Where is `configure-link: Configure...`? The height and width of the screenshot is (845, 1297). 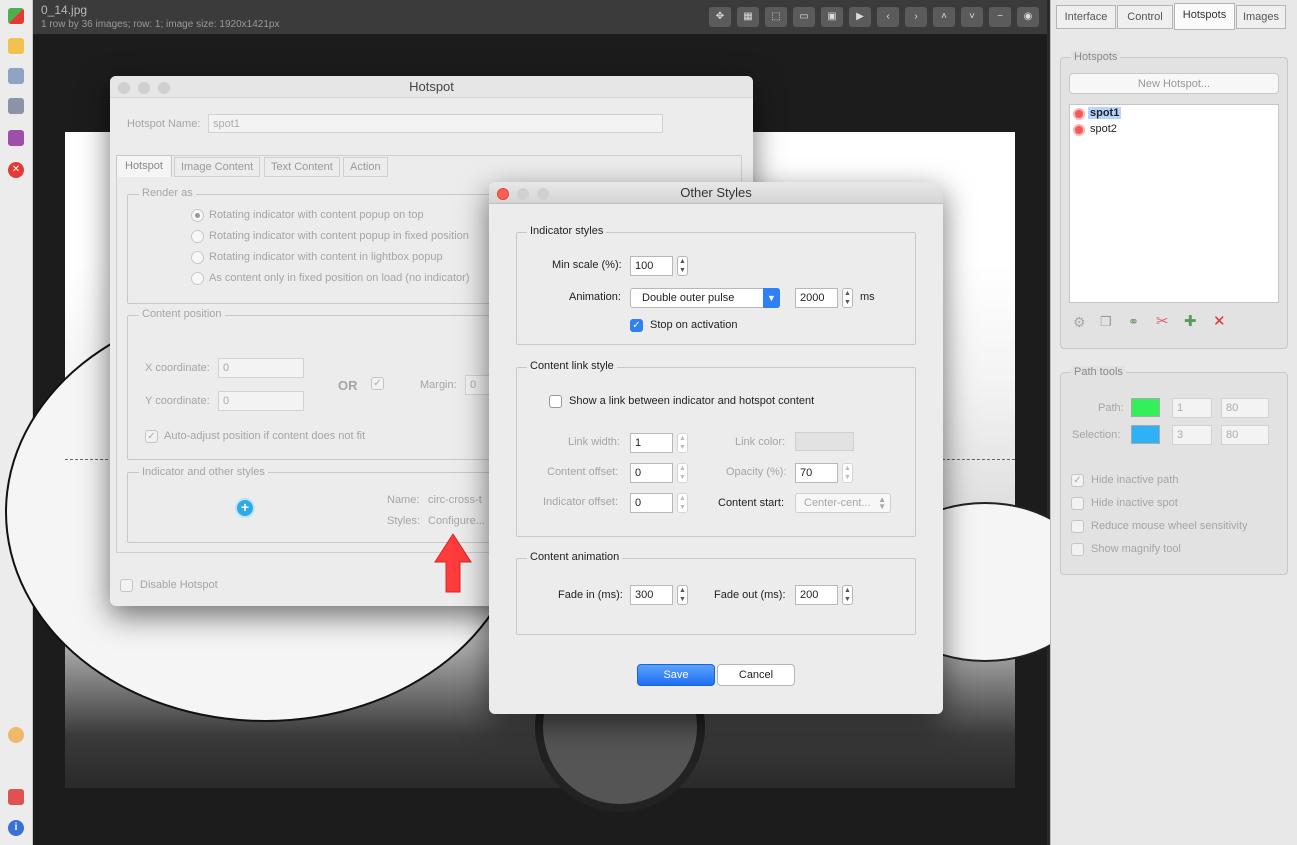
configure-link: Configure... is located at coordinates (456, 521).